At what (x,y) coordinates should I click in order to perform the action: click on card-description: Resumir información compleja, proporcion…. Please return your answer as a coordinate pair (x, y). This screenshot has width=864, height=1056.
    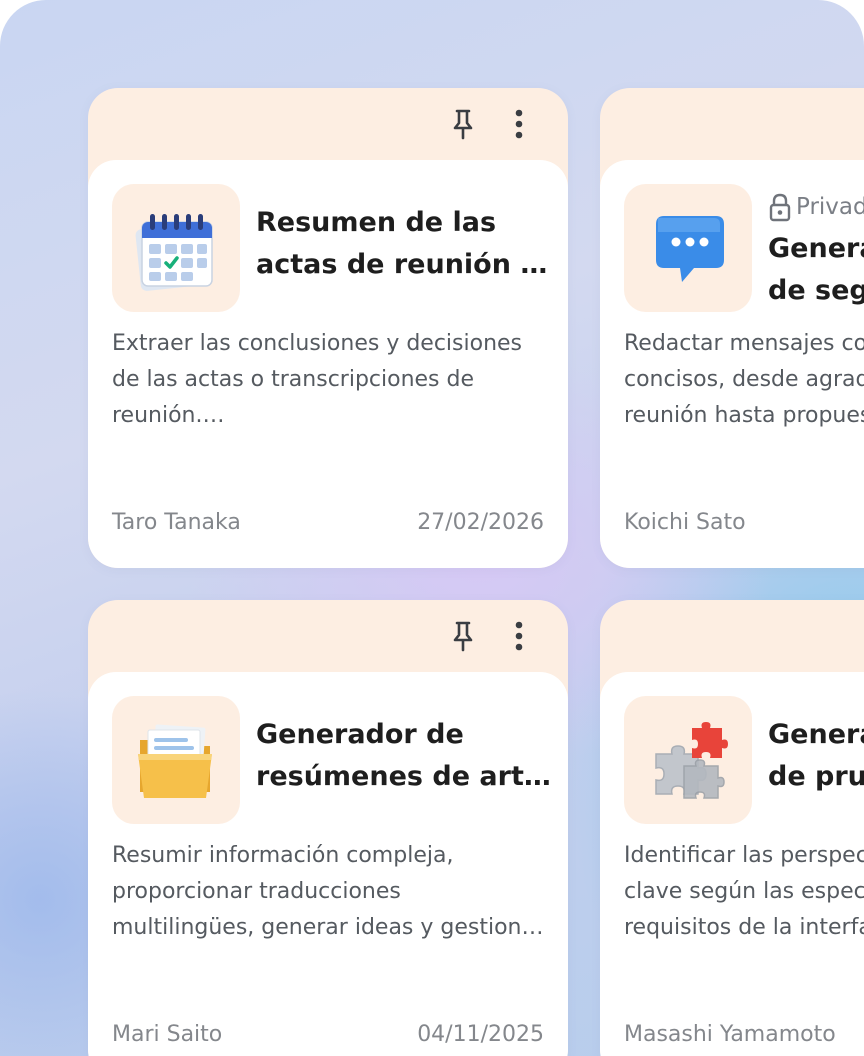
    Looking at the image, I should click on (328, 891).